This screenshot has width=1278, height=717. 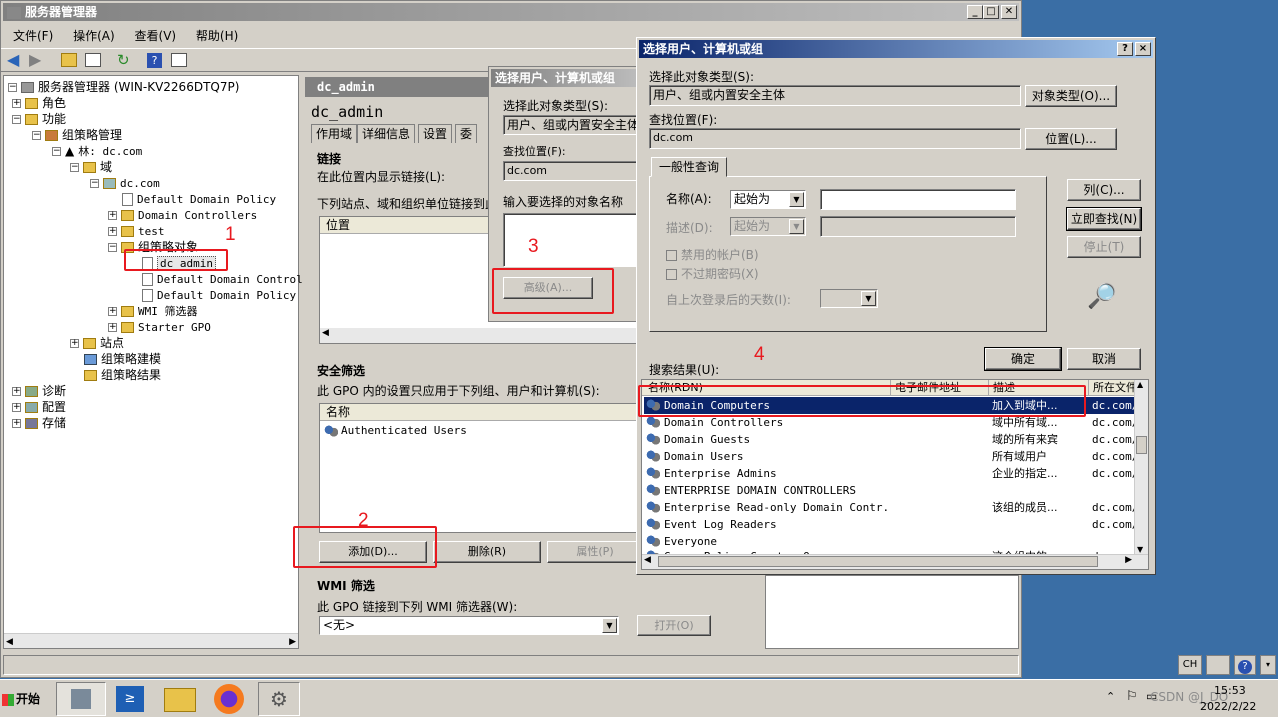 What do you see at coordinates (153, 311) in the screenshot?
I see `tree-item-wmi-filters: + WMI 筛选器` at bounding box center [153, 311].